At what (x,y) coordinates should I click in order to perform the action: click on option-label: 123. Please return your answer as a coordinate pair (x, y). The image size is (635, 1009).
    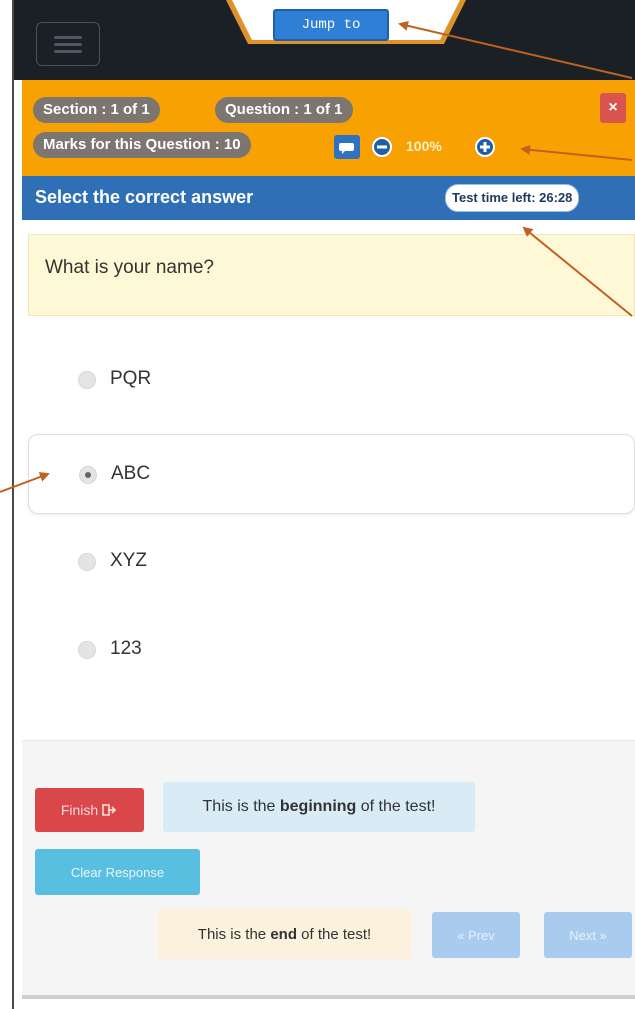
    Looking at the image, I should click on (126, 648).